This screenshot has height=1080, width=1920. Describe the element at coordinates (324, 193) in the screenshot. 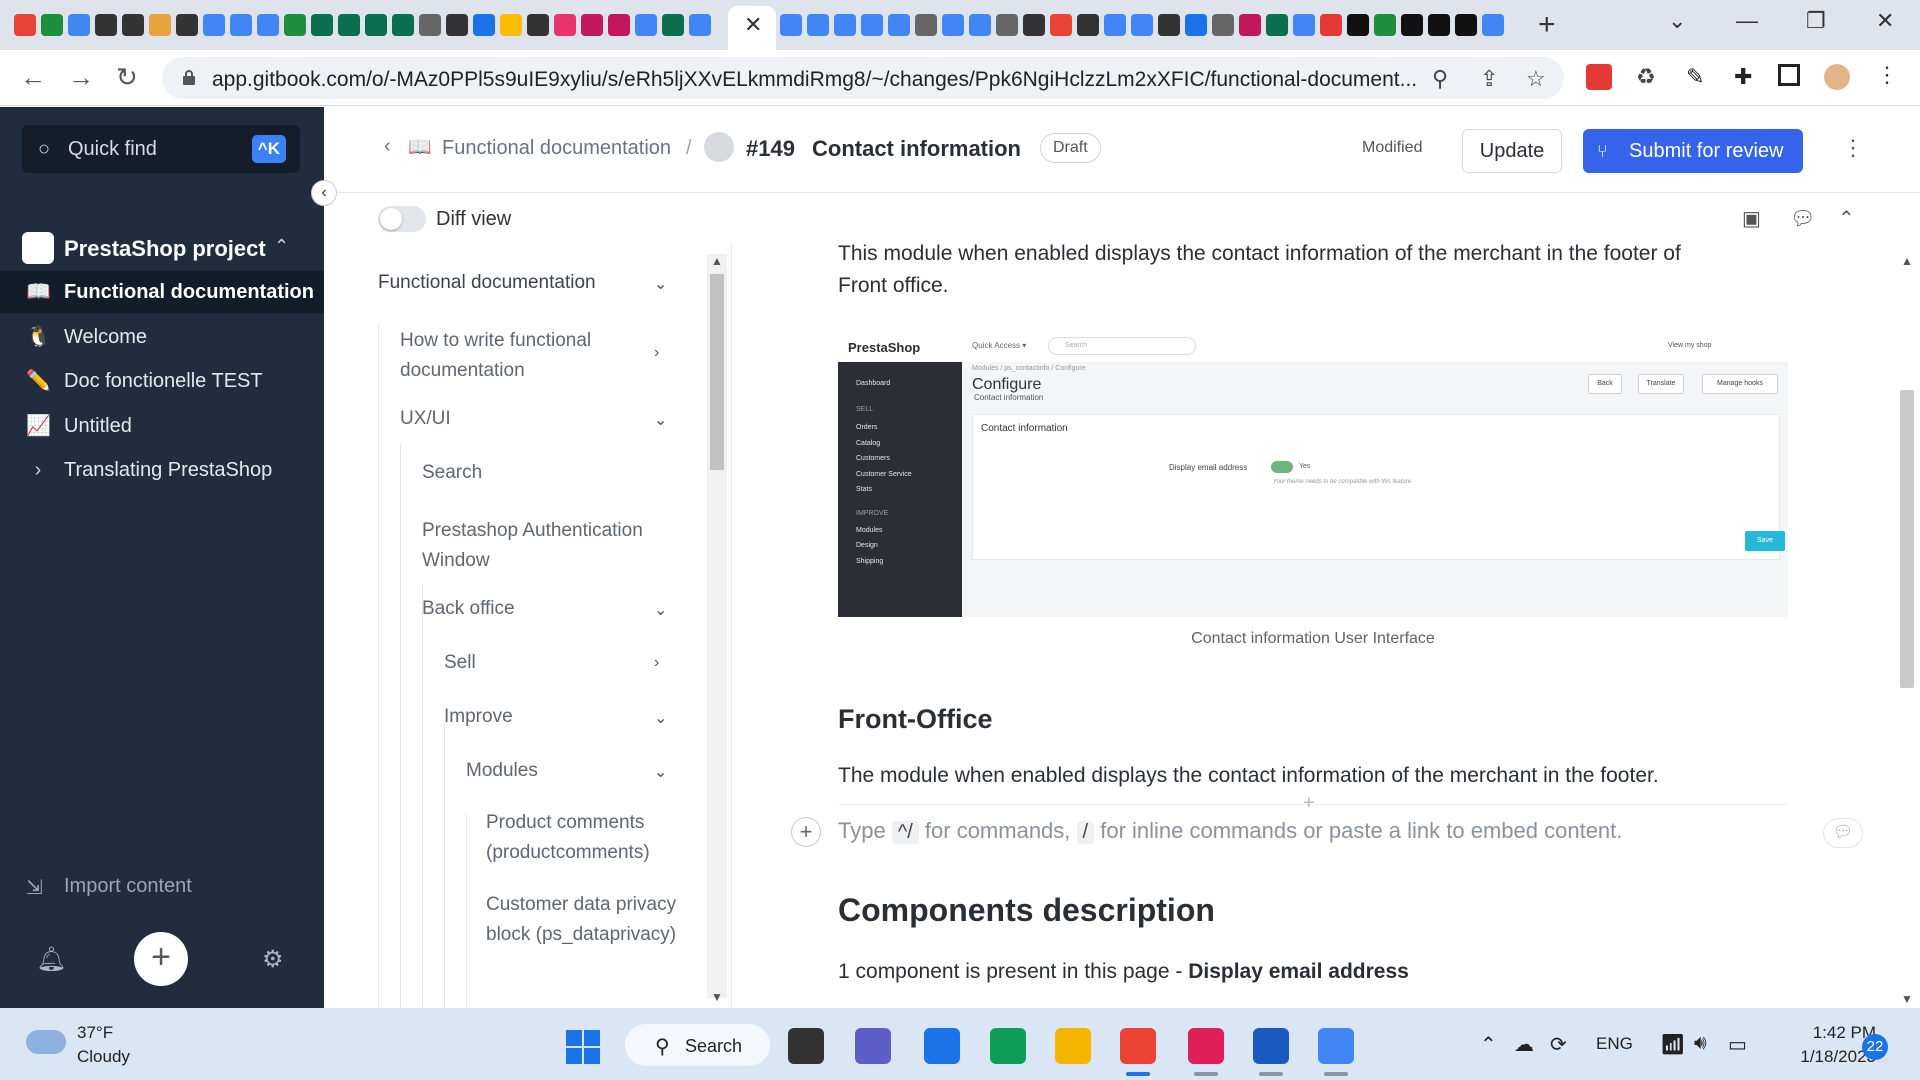

I see `collapse-sidebar-button: ‹` at that location.